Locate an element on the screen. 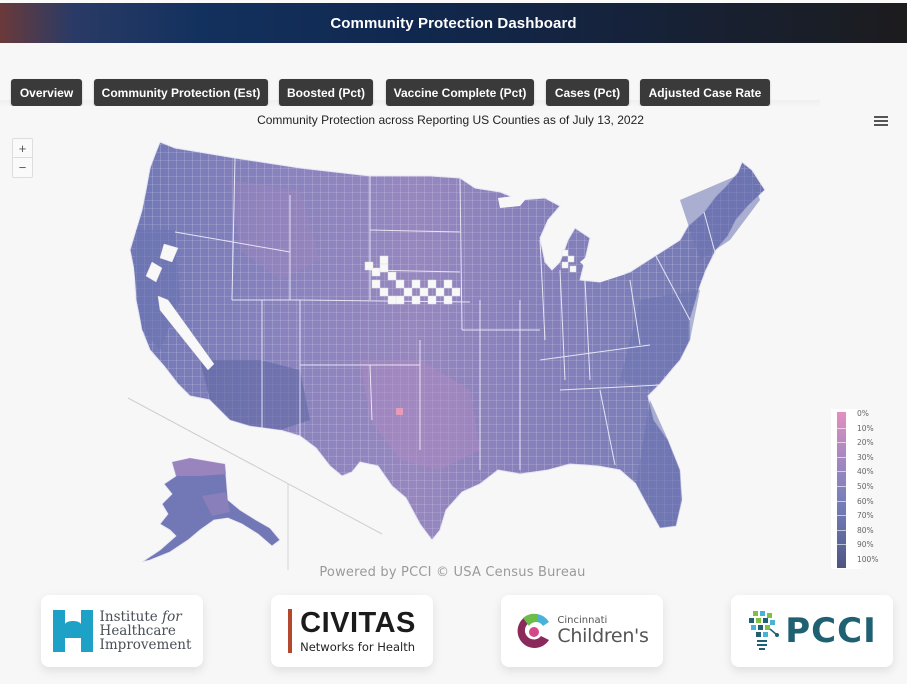 This screenshot has width=907, height=684. civitas-accent-bar is located at coordinates (290, 631).